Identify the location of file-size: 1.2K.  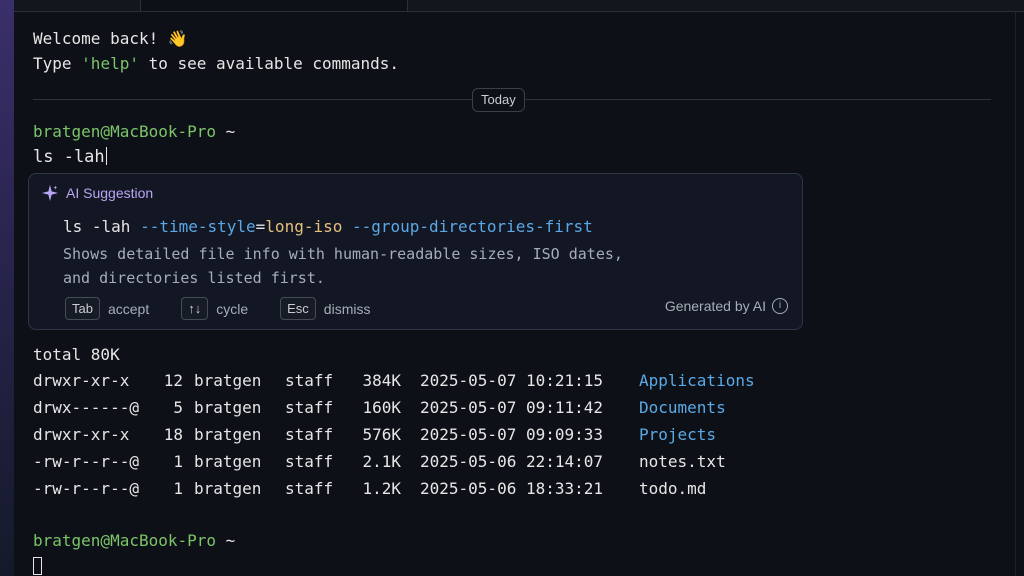
(381, 488).